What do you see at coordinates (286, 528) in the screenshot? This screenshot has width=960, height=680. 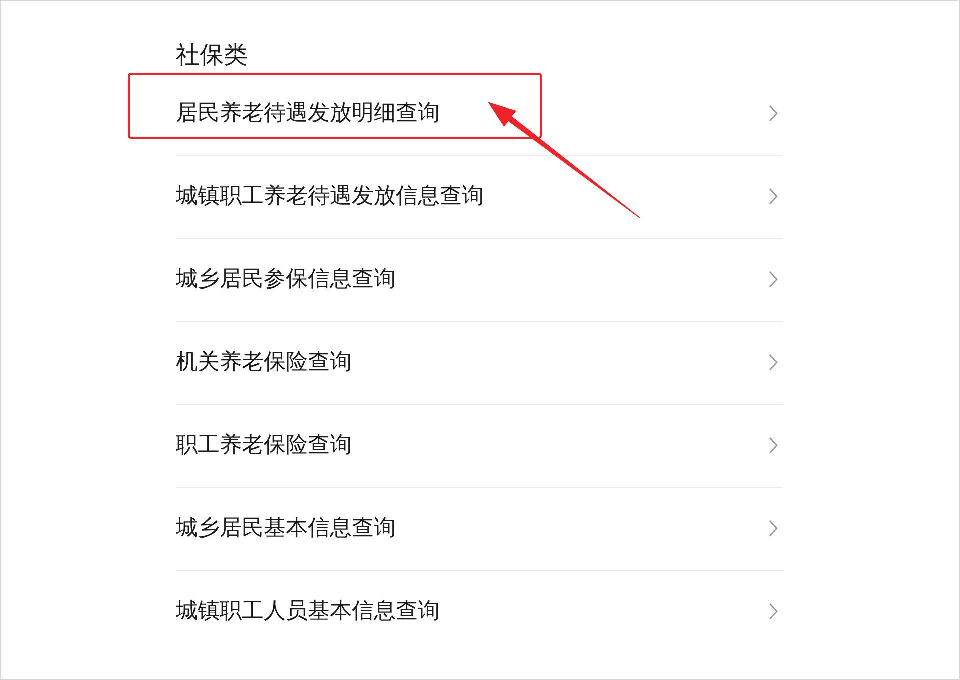 I see `menu-item: 城乡居民基本信息查询` at bounding box center [286, 528].